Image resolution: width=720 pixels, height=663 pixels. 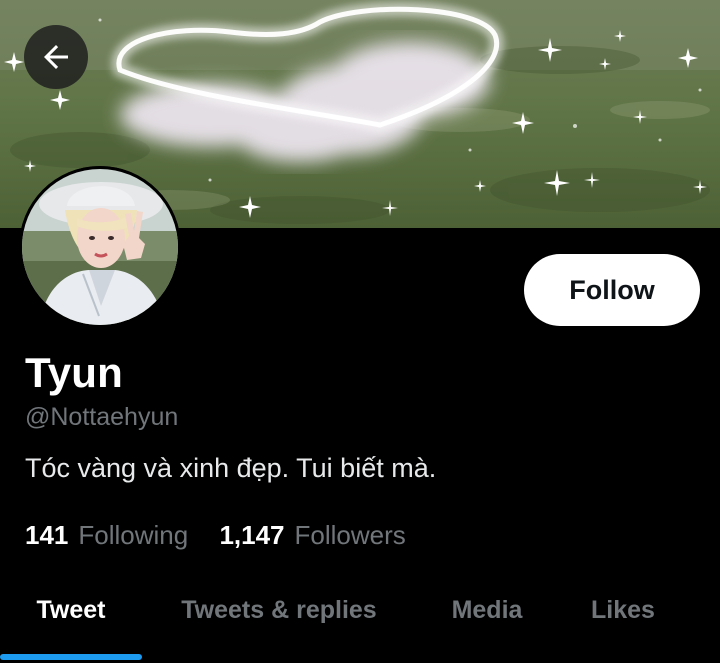 What do you see at coordinates (215, 535) in the screenshot?
I see `profile-stats: 141 Following 1,147 Followers` at bounding box center [215, 535].